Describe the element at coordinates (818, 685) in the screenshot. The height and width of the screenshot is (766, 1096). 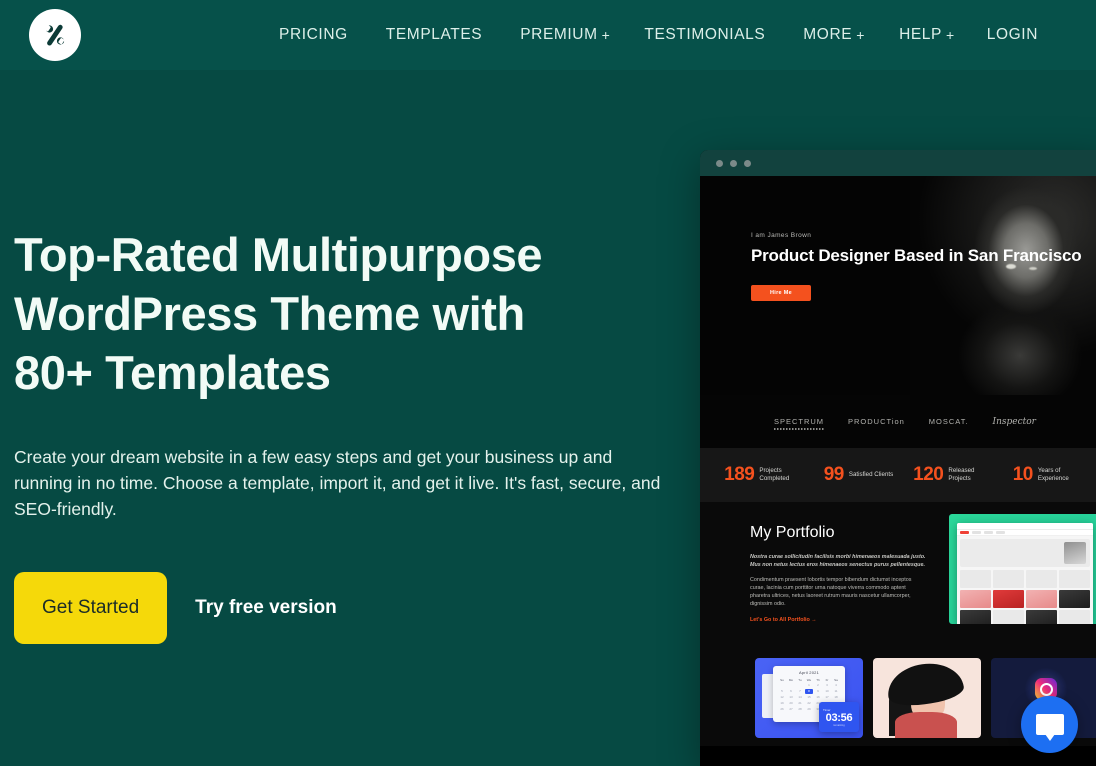
I see `calendar-day: 2` at that location.